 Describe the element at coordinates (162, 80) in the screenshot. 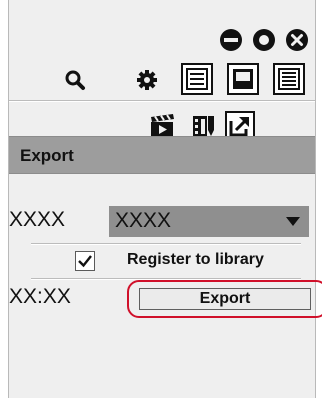

I see `view-toolbar` at that location.